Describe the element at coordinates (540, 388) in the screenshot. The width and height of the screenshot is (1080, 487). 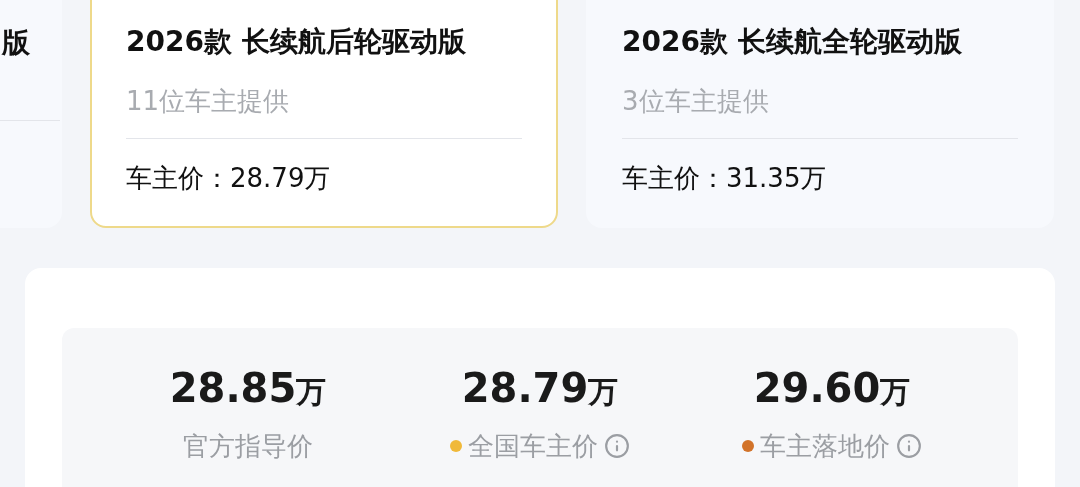
I see `price-value: 28.79万` at that location.